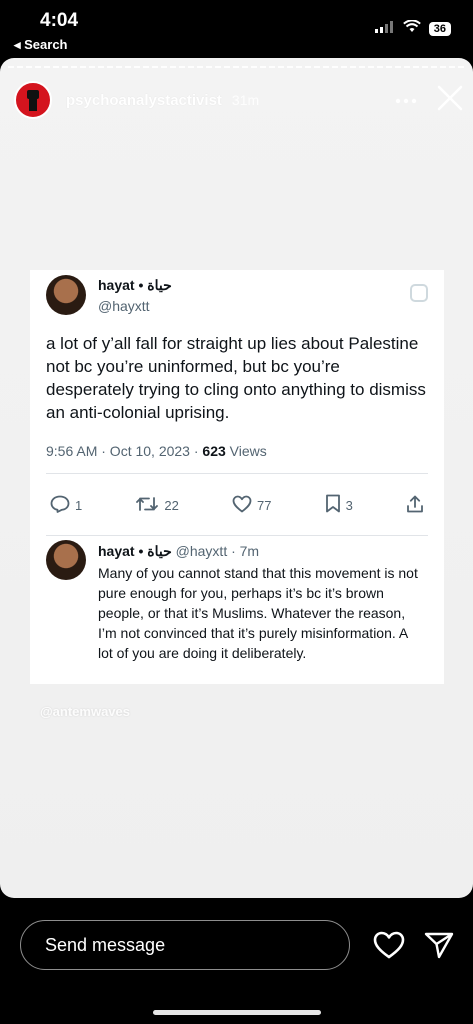  What do you see at coordinates (85, 711) in the screenshot?
I see `watermark: @antemwaves` at bounding box center [85, 711].